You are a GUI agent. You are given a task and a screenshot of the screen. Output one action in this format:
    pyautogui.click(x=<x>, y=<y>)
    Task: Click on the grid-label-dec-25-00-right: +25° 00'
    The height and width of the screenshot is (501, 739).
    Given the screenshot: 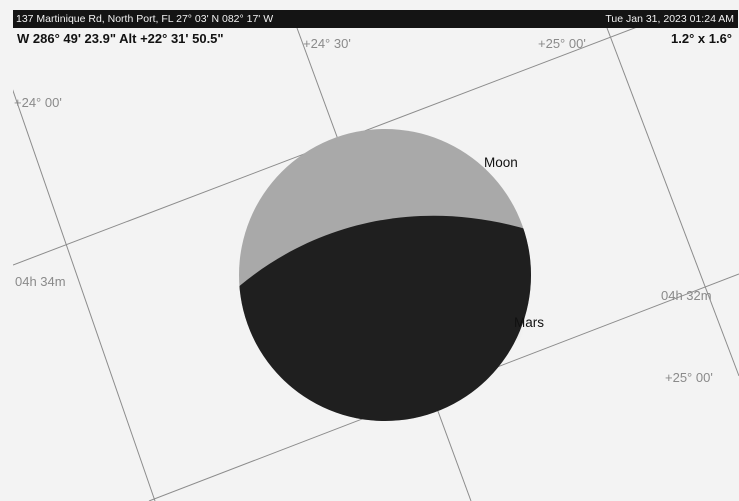 What is the action you would take?
    pyautogui.click(x=689, y=377)
    